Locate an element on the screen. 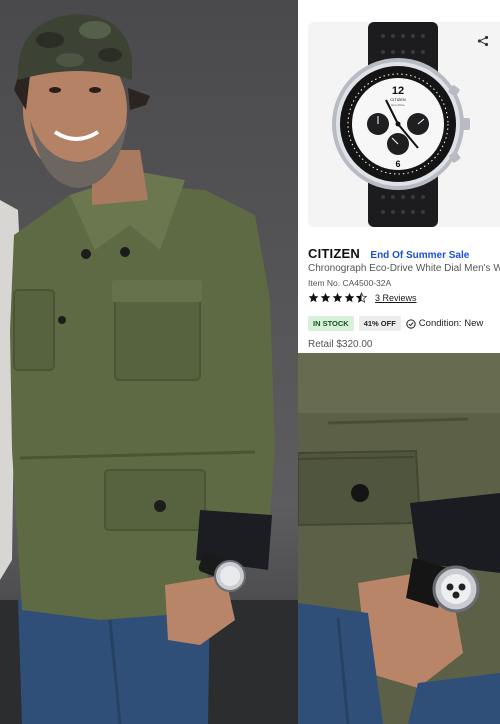 Image resolution: width=500 pixels, height=724 pixels. star-half-icon is located at coordinates (361, 297).